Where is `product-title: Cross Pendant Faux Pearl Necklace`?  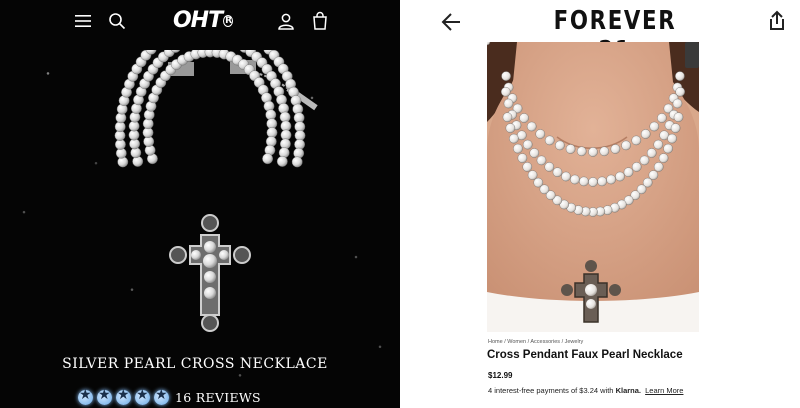
product-title: Cross Pendant Faux Pearl Necklace is located at coordinates (585, 355).